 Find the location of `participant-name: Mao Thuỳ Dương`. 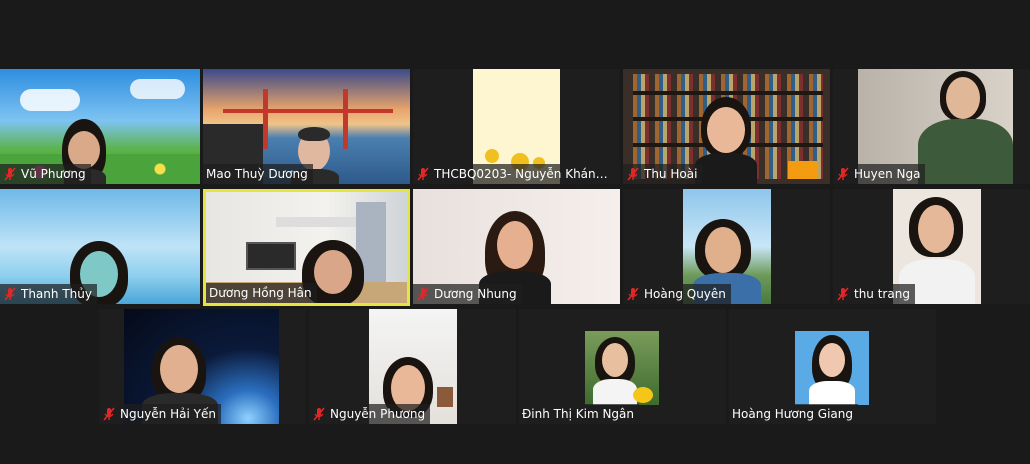

participant-name: Mao Thuỳ Dương is located at coordinates (257, 174).